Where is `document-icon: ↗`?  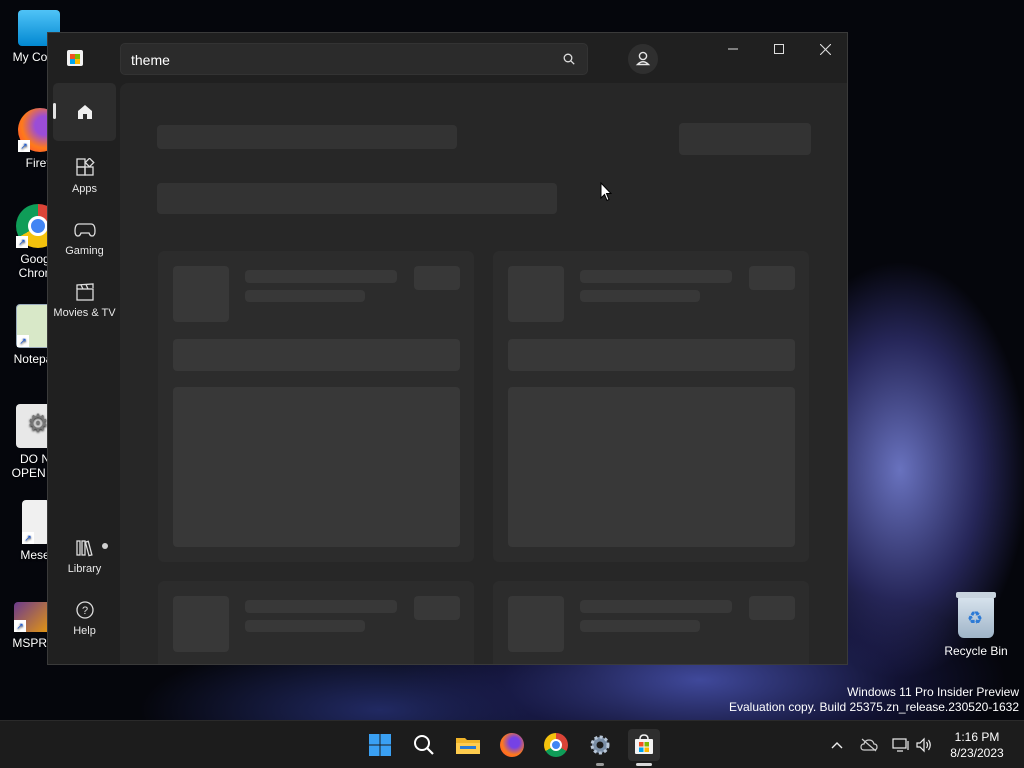 document-icon: ↗ is located at coordinates (36, 522).